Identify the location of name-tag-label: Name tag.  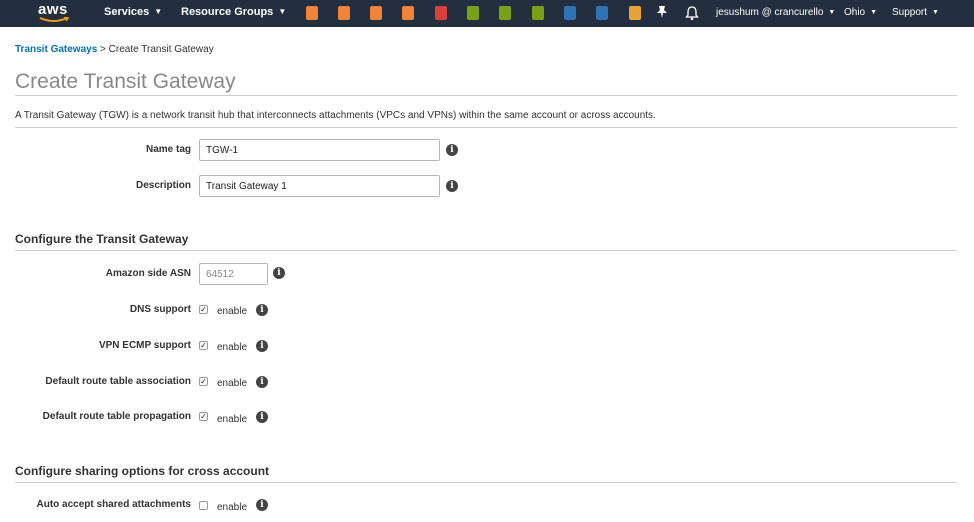
(168, 149).